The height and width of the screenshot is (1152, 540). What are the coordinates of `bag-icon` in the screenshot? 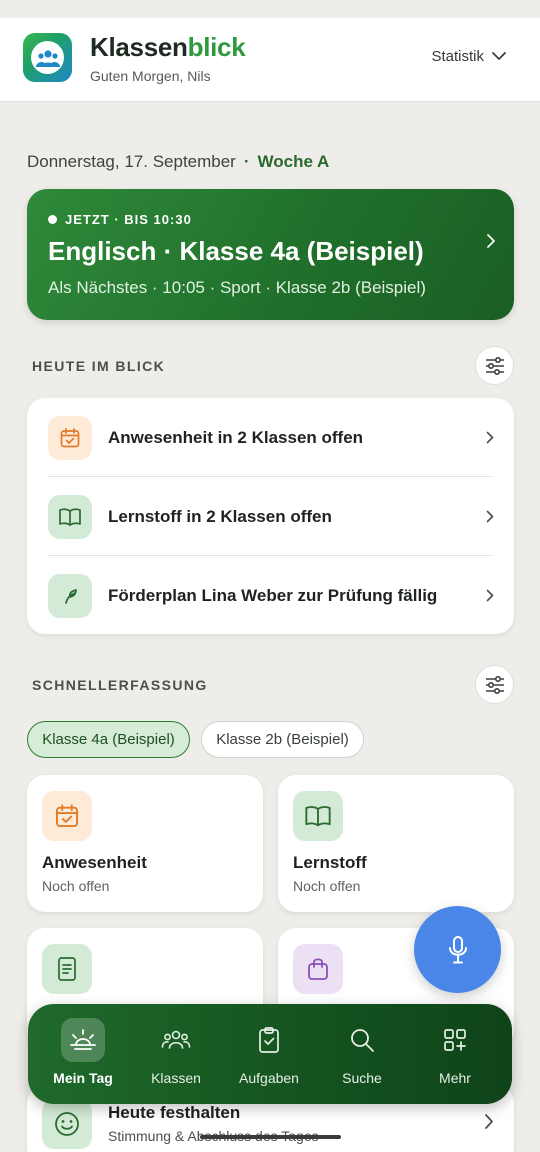 It's located at (318, 969).